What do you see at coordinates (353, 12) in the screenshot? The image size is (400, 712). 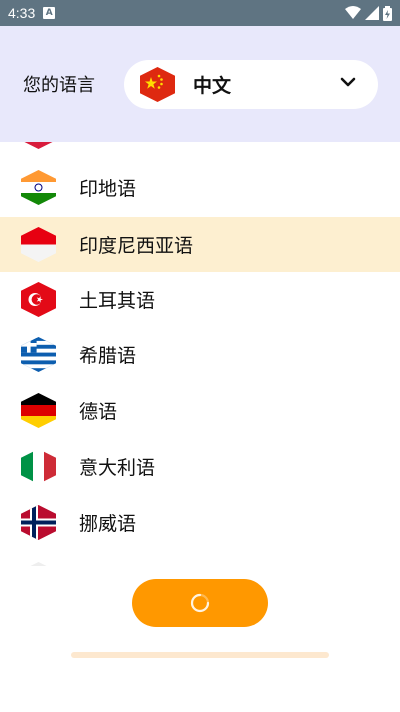 I see `wifi-icon` at bounding box center [353, 12].